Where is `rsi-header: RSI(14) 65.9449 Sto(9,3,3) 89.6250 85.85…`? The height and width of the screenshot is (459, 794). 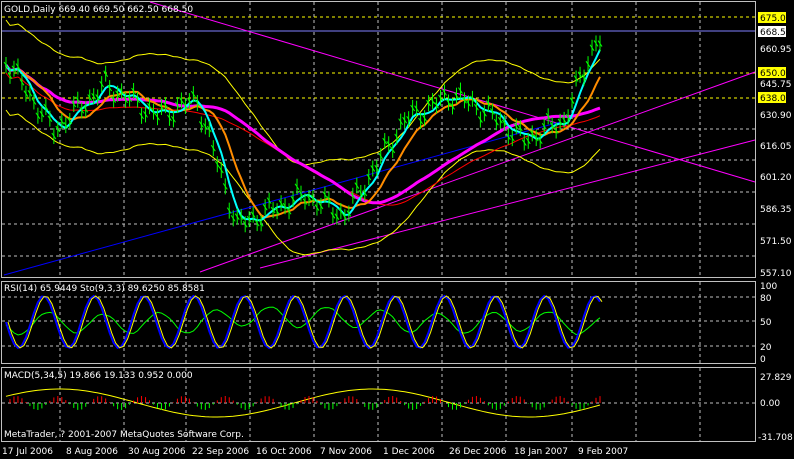
rsi-header: RSI(14) 65.9449 Sto(9,3,3) 89.6250 85.85… is located at coordinates (104, 289).